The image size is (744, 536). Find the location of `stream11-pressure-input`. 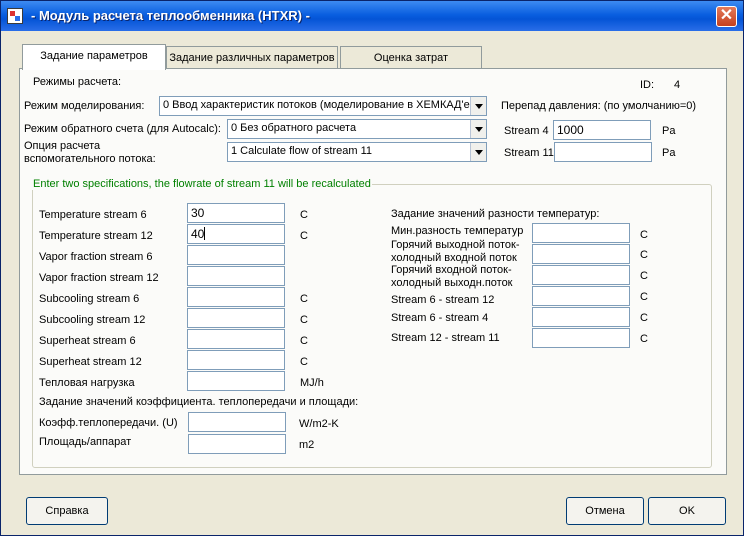

stream11-pressure-input is located at coordinates (603, 152).